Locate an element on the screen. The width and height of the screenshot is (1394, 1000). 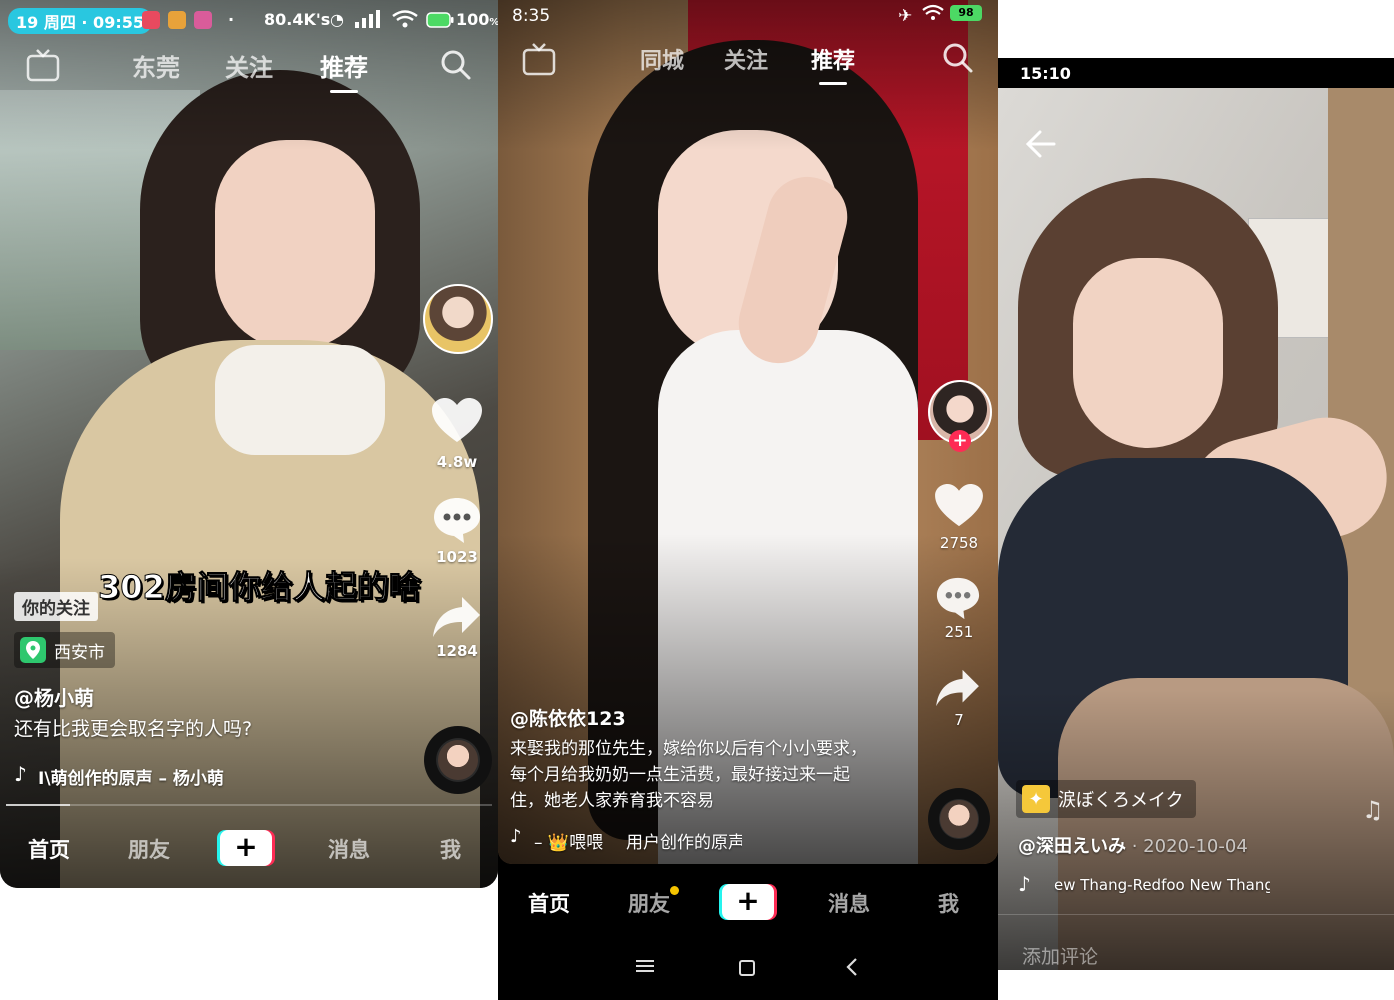
battery-indicator: 98 is located at coordinates (966, 13).